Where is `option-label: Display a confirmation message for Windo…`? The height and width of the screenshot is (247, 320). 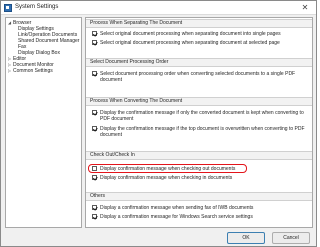 option-label: Display a confirmation message for Windo… is located at coordinates (176, 217).